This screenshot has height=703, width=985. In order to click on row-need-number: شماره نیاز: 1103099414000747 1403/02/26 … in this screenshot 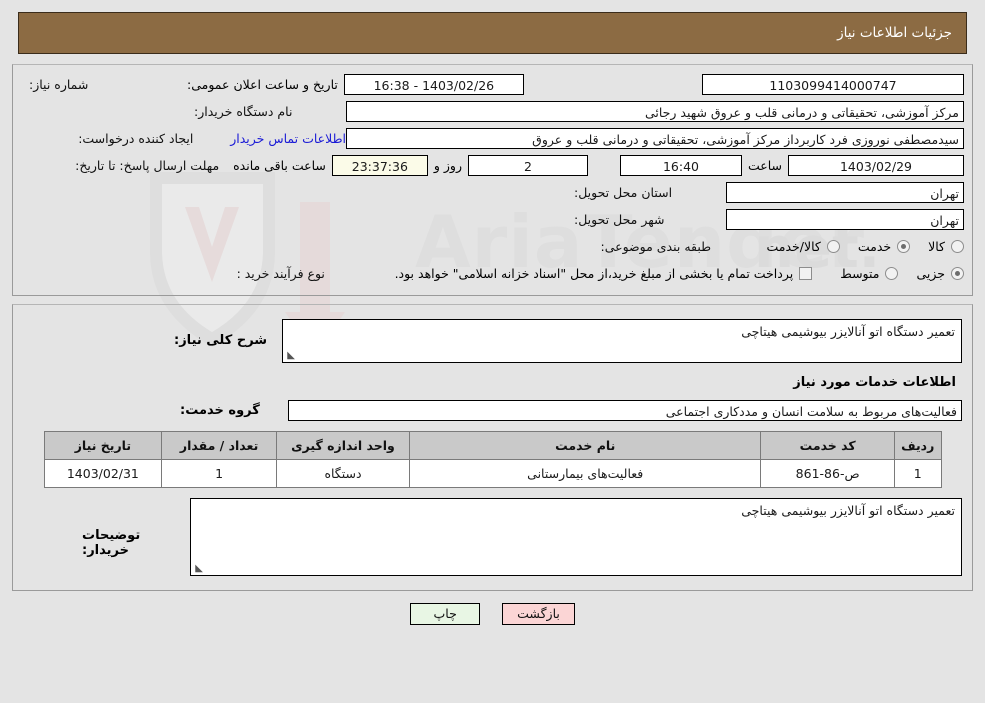, I will do `click(492, 84)`.